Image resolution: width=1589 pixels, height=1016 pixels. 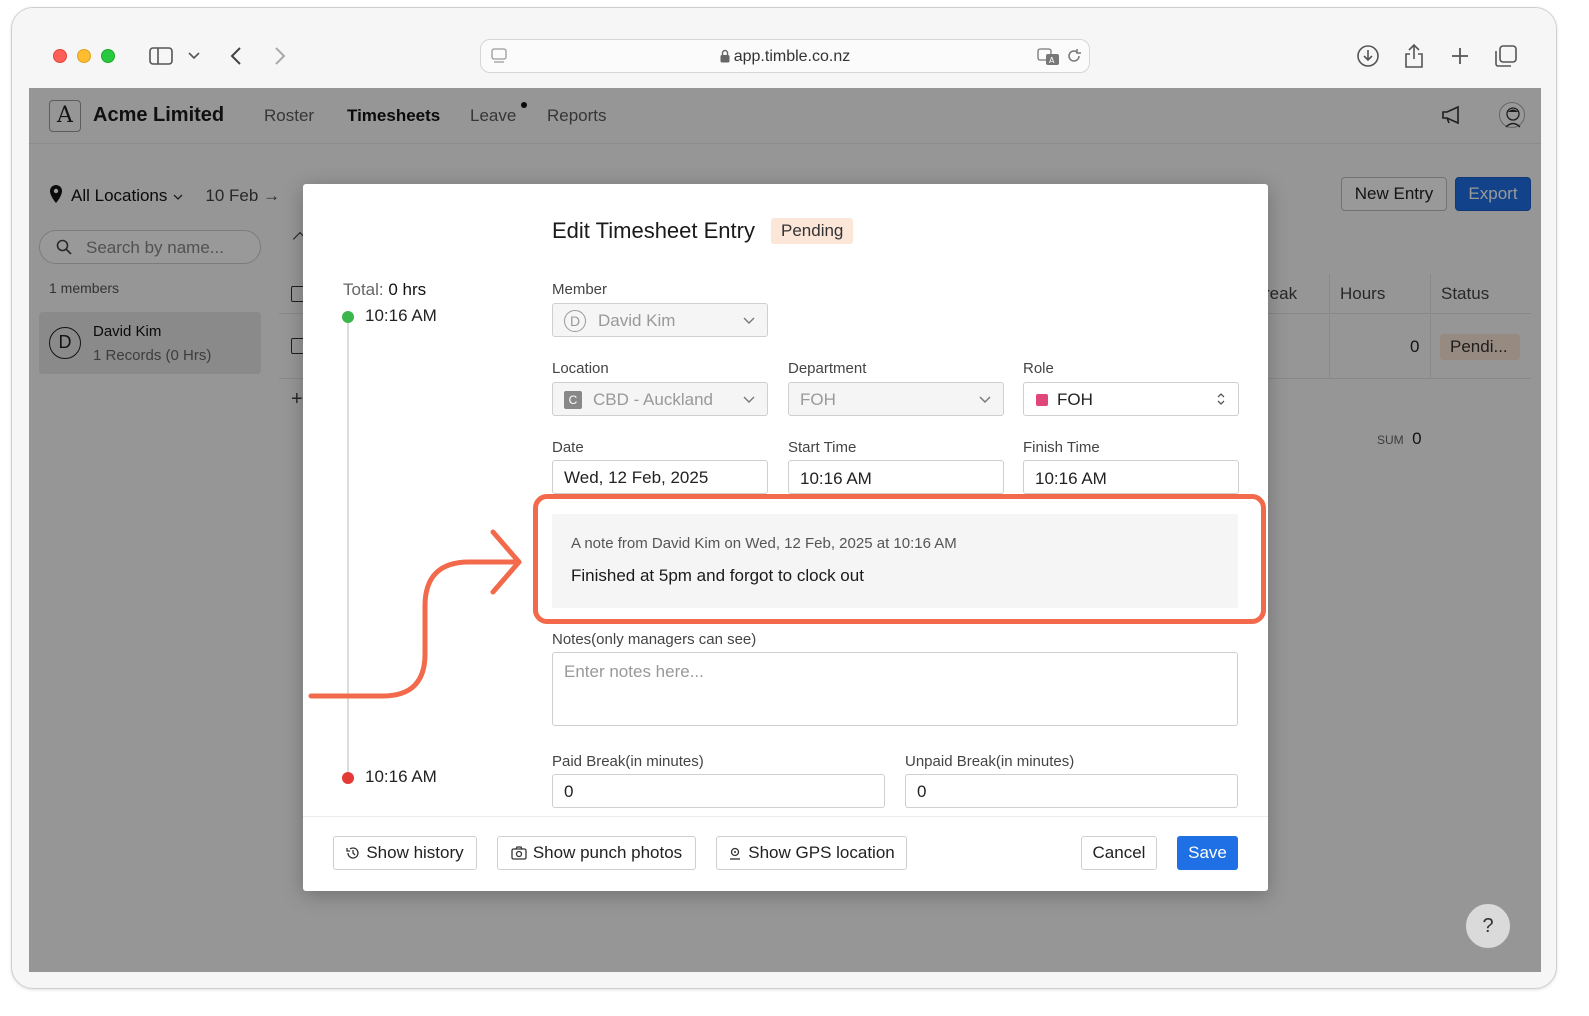 What do you see at coordinates (84, 56) in the screenshot?
I see `minimize-window-button` at bounding box center [84, 56].